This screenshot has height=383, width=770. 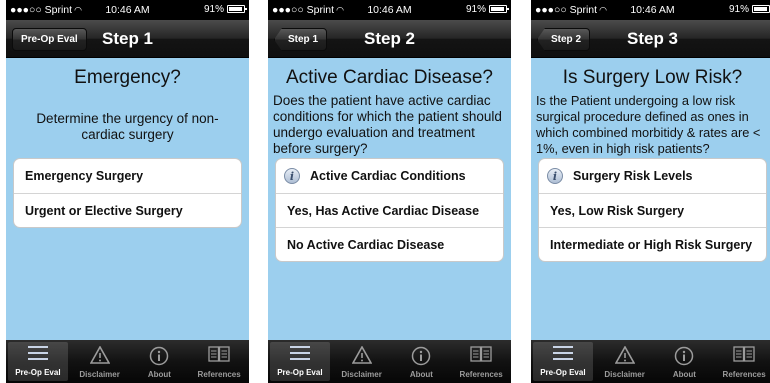 I want to click on question-heading: Is Surgery Low Risk?, so click(x=652, y=77).